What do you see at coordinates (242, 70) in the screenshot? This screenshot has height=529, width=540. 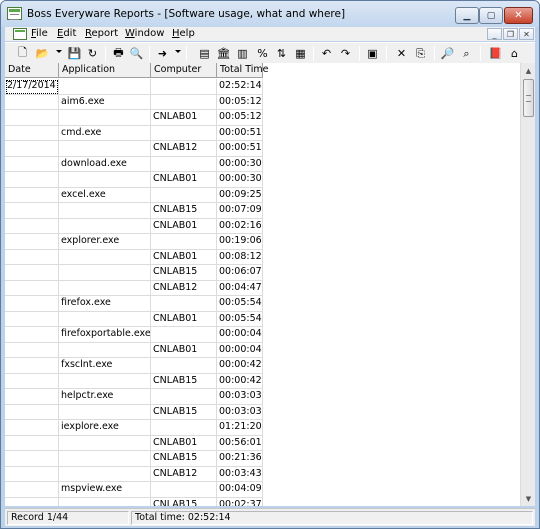 I see `column-header-total-time: Total Time` at bounding box center [242, 70].